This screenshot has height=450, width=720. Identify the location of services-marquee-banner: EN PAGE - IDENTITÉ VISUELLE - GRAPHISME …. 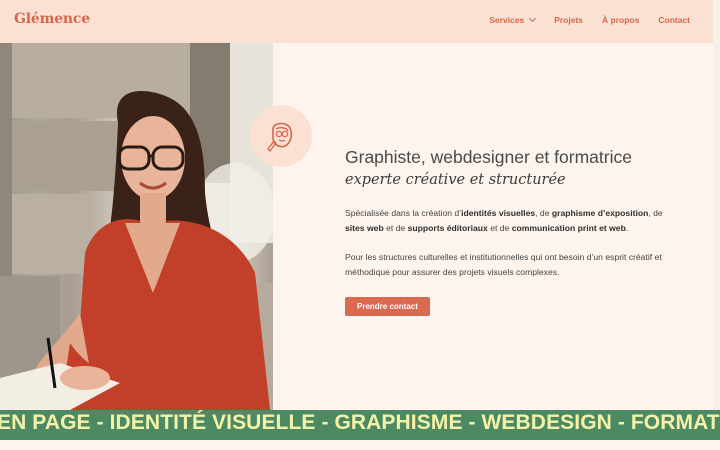
(360, 425).